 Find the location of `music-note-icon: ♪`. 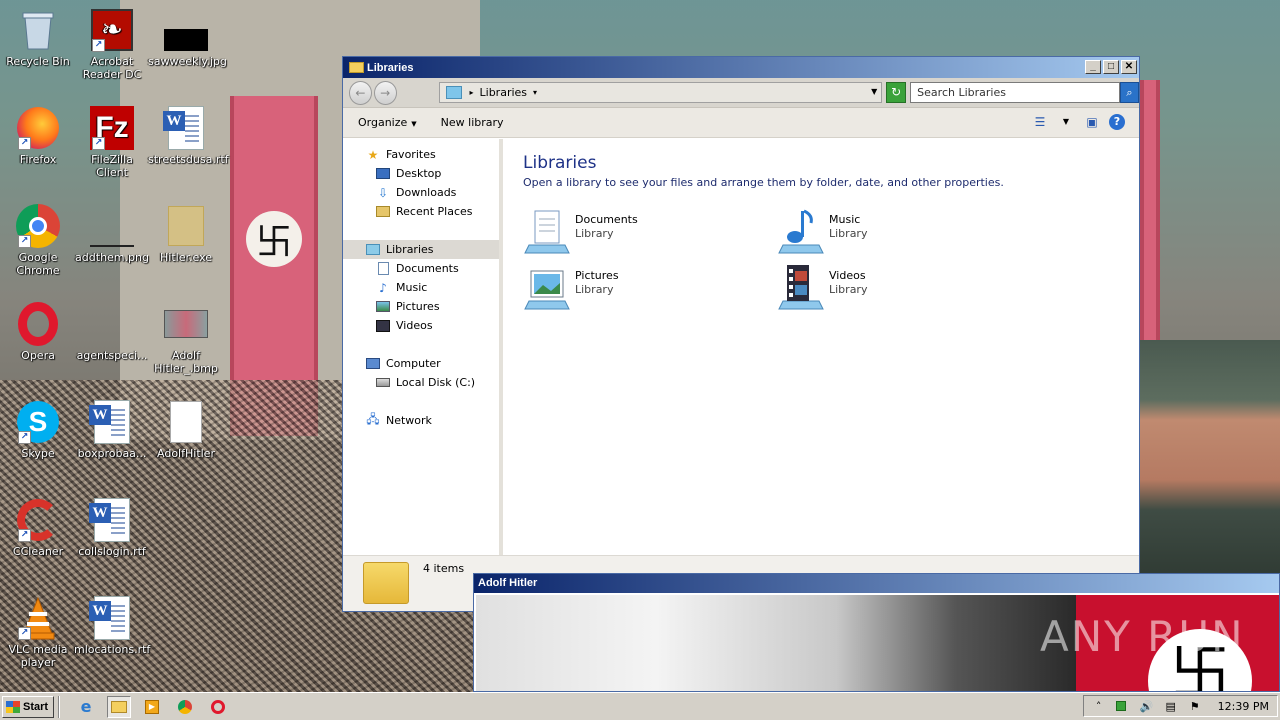

music-note-icon: ♪ is located at coordinates (383, 287).